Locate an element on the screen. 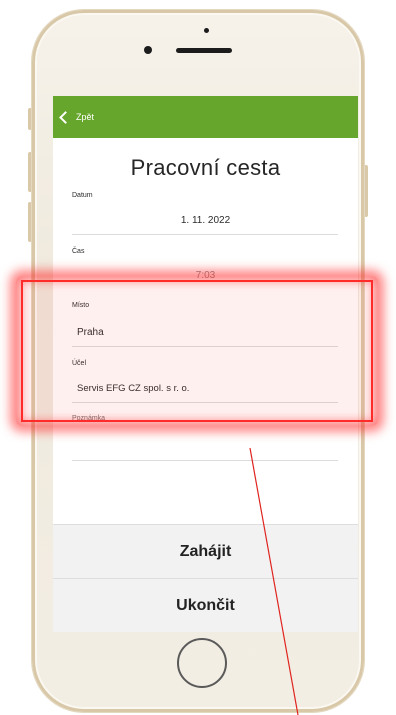 Image resolution: width=396 pixels, height=715 pixels. date-field: 1. 11. 2022 is located at coordinates (205, 220).